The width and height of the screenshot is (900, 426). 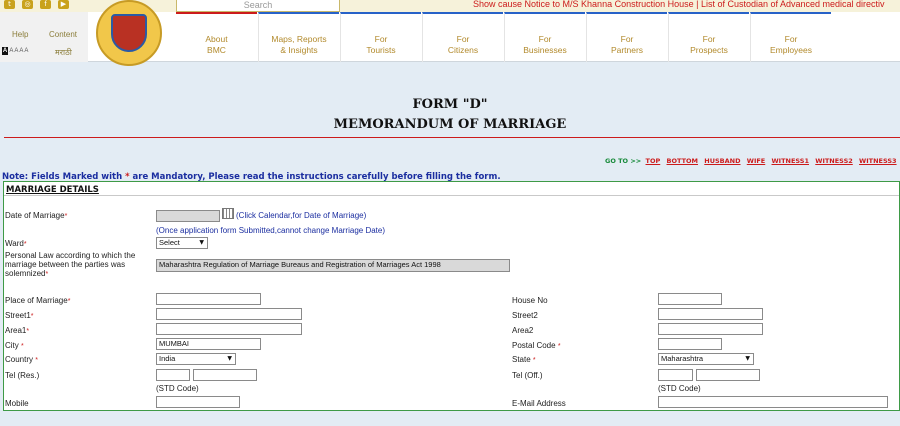 What do you see at coordinates (710, 314) in the screenshot?
I see `street2-input` at bounding box center [710, 314].